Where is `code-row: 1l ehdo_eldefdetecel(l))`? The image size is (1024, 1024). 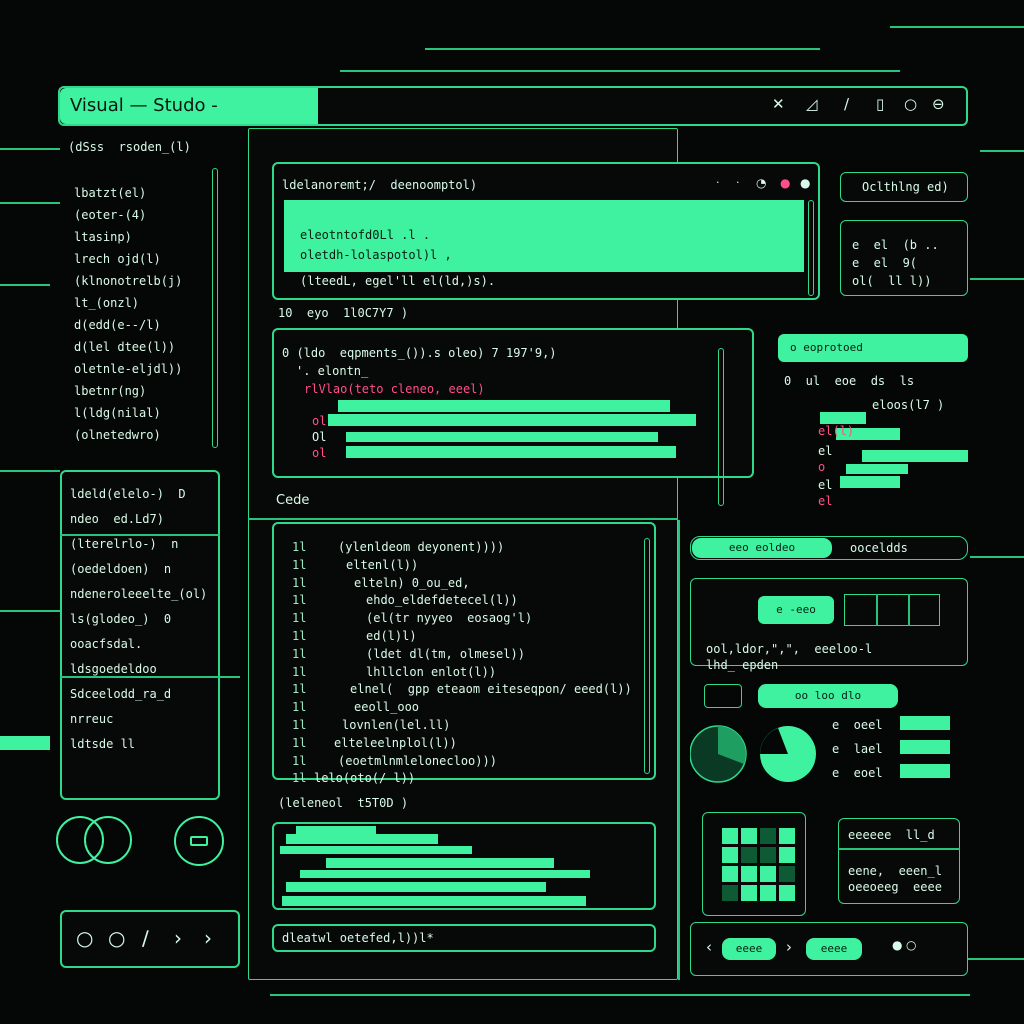
code-row: 1l ehdo_eldefdetecel(l)) is located at coordinates (405, 600).